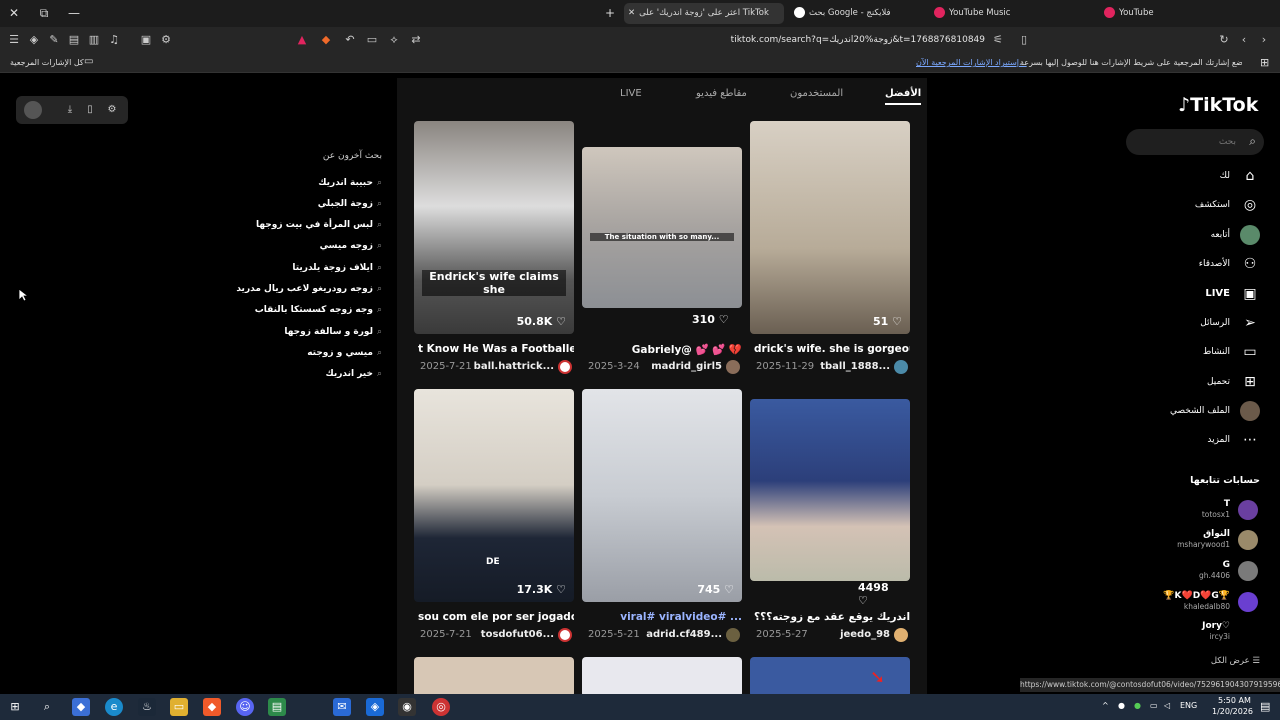  Describe the element at coordinates (1121, 705) in the screenshot. I see `mic-icon: ●` at that location.